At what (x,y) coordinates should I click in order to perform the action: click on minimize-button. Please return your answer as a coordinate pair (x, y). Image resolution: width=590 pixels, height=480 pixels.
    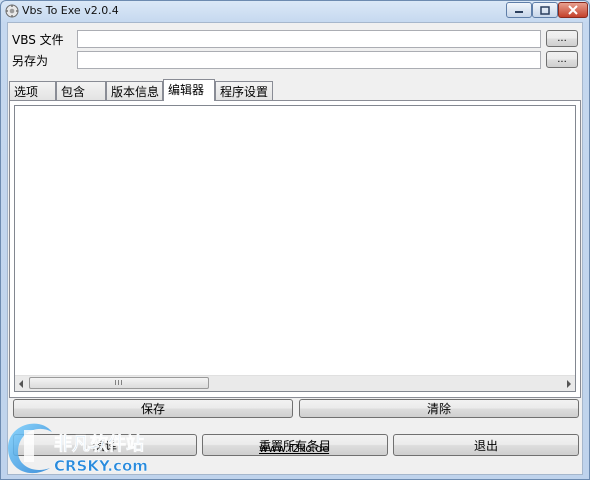
    Looking at the image, I should click on (519, 10).